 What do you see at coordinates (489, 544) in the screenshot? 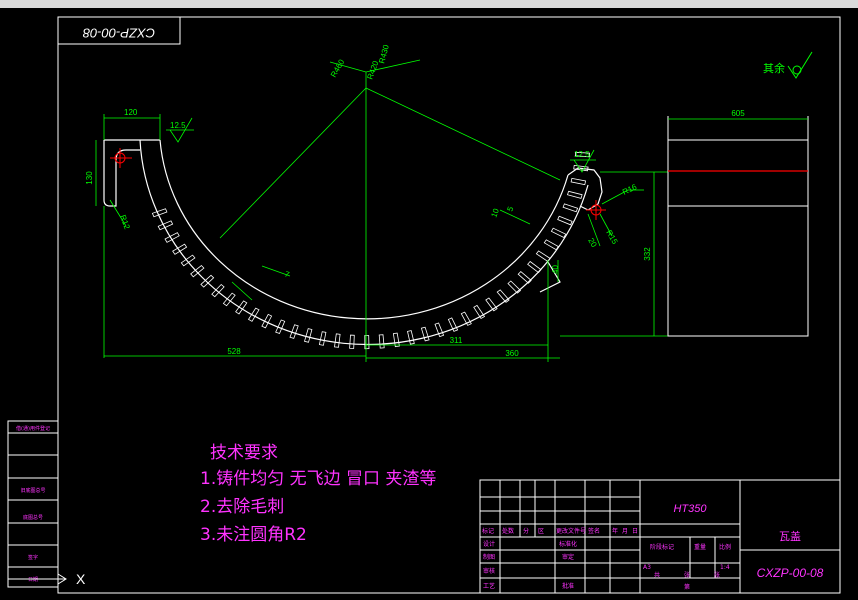
I see `tb-design: 设计` at bounding box center [489, 544].